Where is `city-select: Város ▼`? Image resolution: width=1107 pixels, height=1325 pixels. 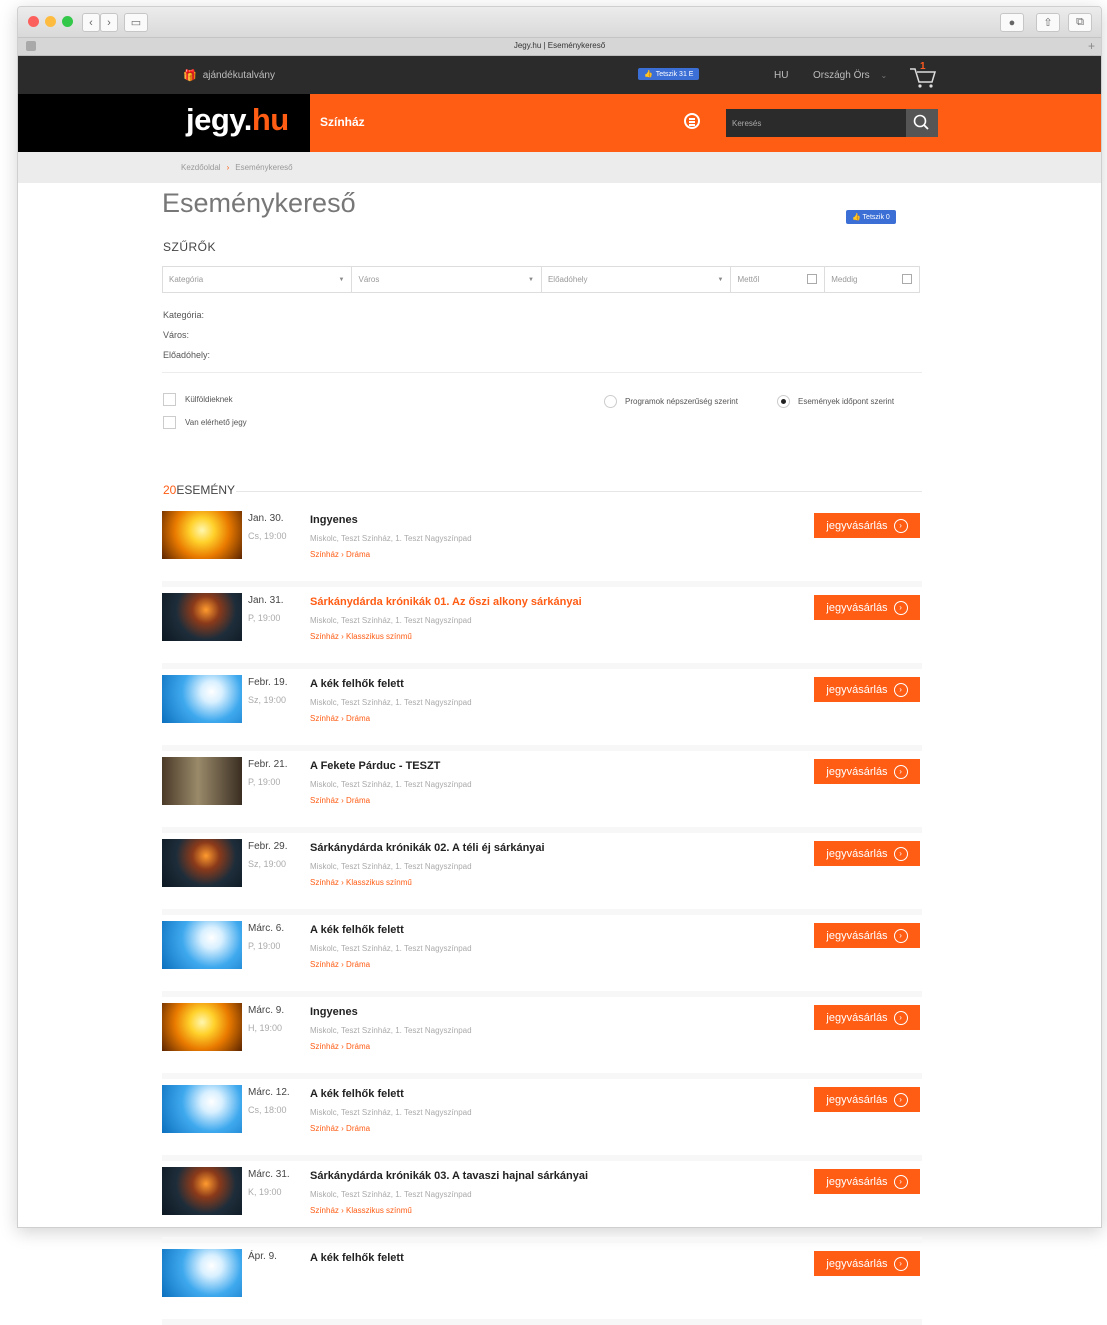
city-select: Város ▼ is located at coordinates (447, 279).